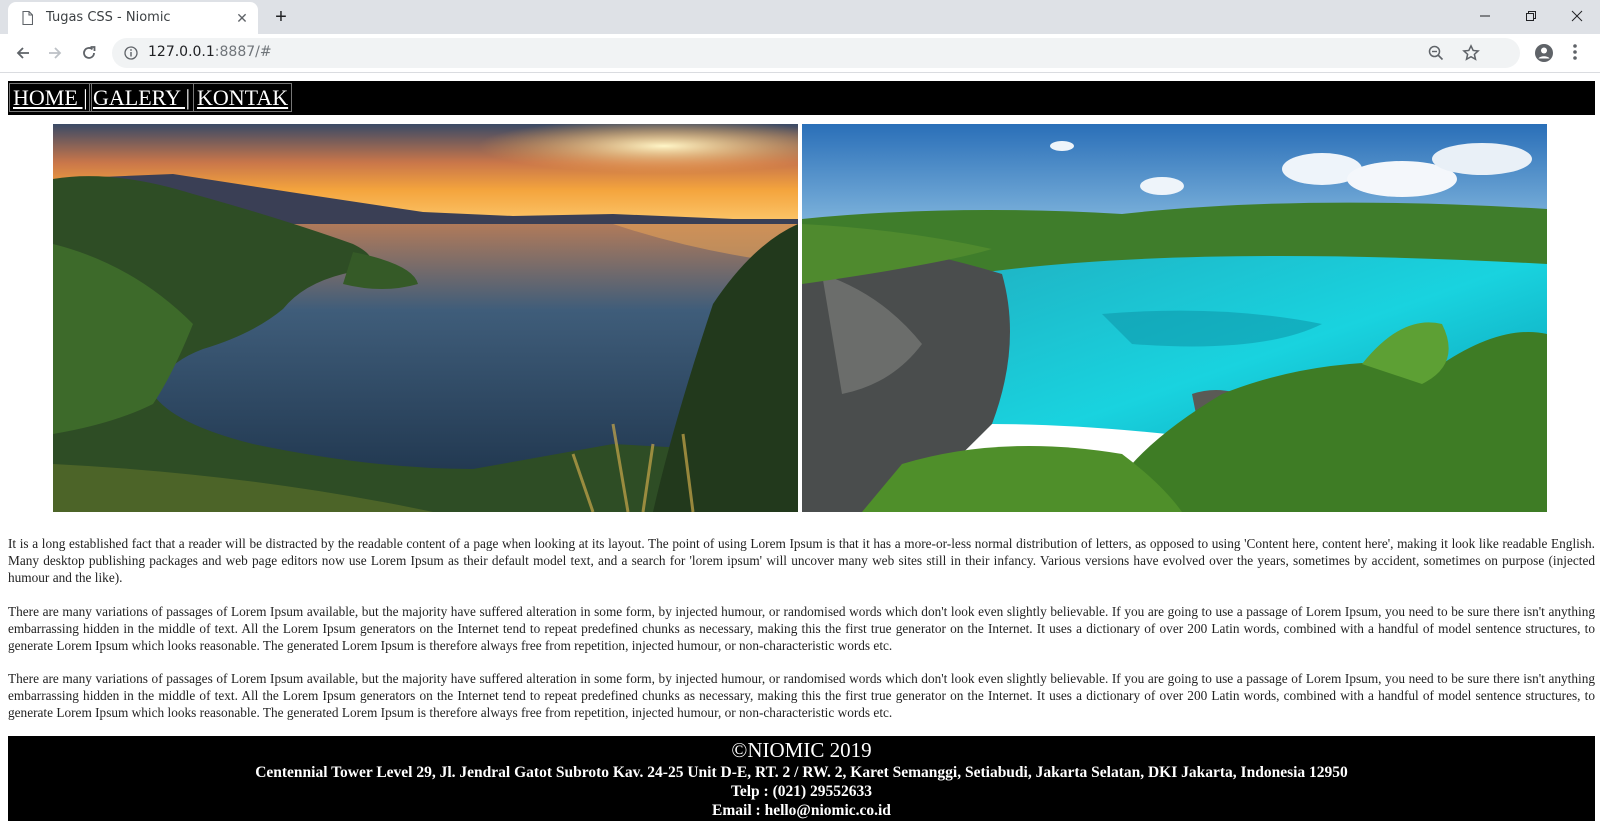 The width and height of the screenshot is (1600, 828). Describe the element at coordinates (55, 53) in the screenshot. I see `forward-arrow-icon` at that location.